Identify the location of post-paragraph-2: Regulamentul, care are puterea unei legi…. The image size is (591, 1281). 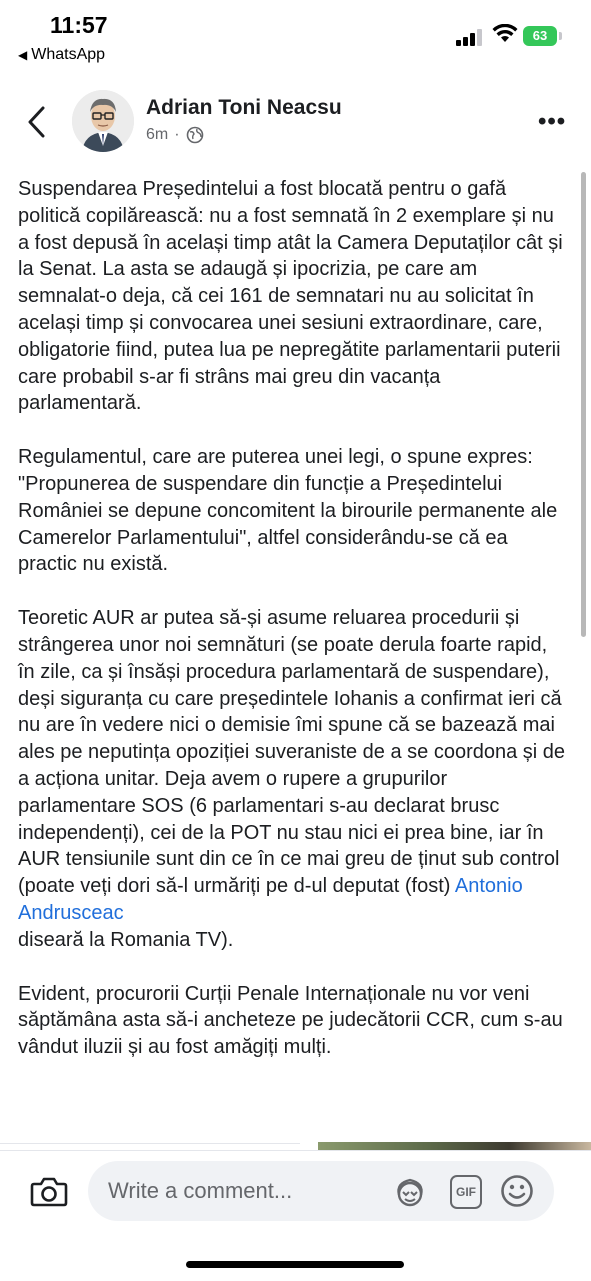
(288, 511).